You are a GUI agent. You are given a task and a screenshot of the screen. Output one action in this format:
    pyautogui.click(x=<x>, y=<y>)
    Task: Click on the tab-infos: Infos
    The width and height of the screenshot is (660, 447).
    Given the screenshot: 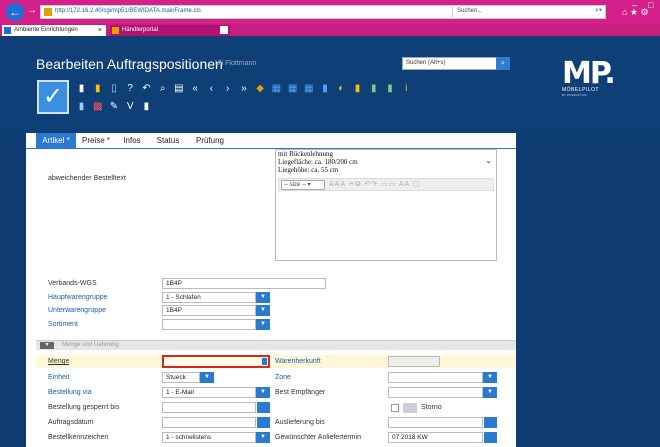 What is the action you would take?
    pyautogui.click(x=132, y=141)
    